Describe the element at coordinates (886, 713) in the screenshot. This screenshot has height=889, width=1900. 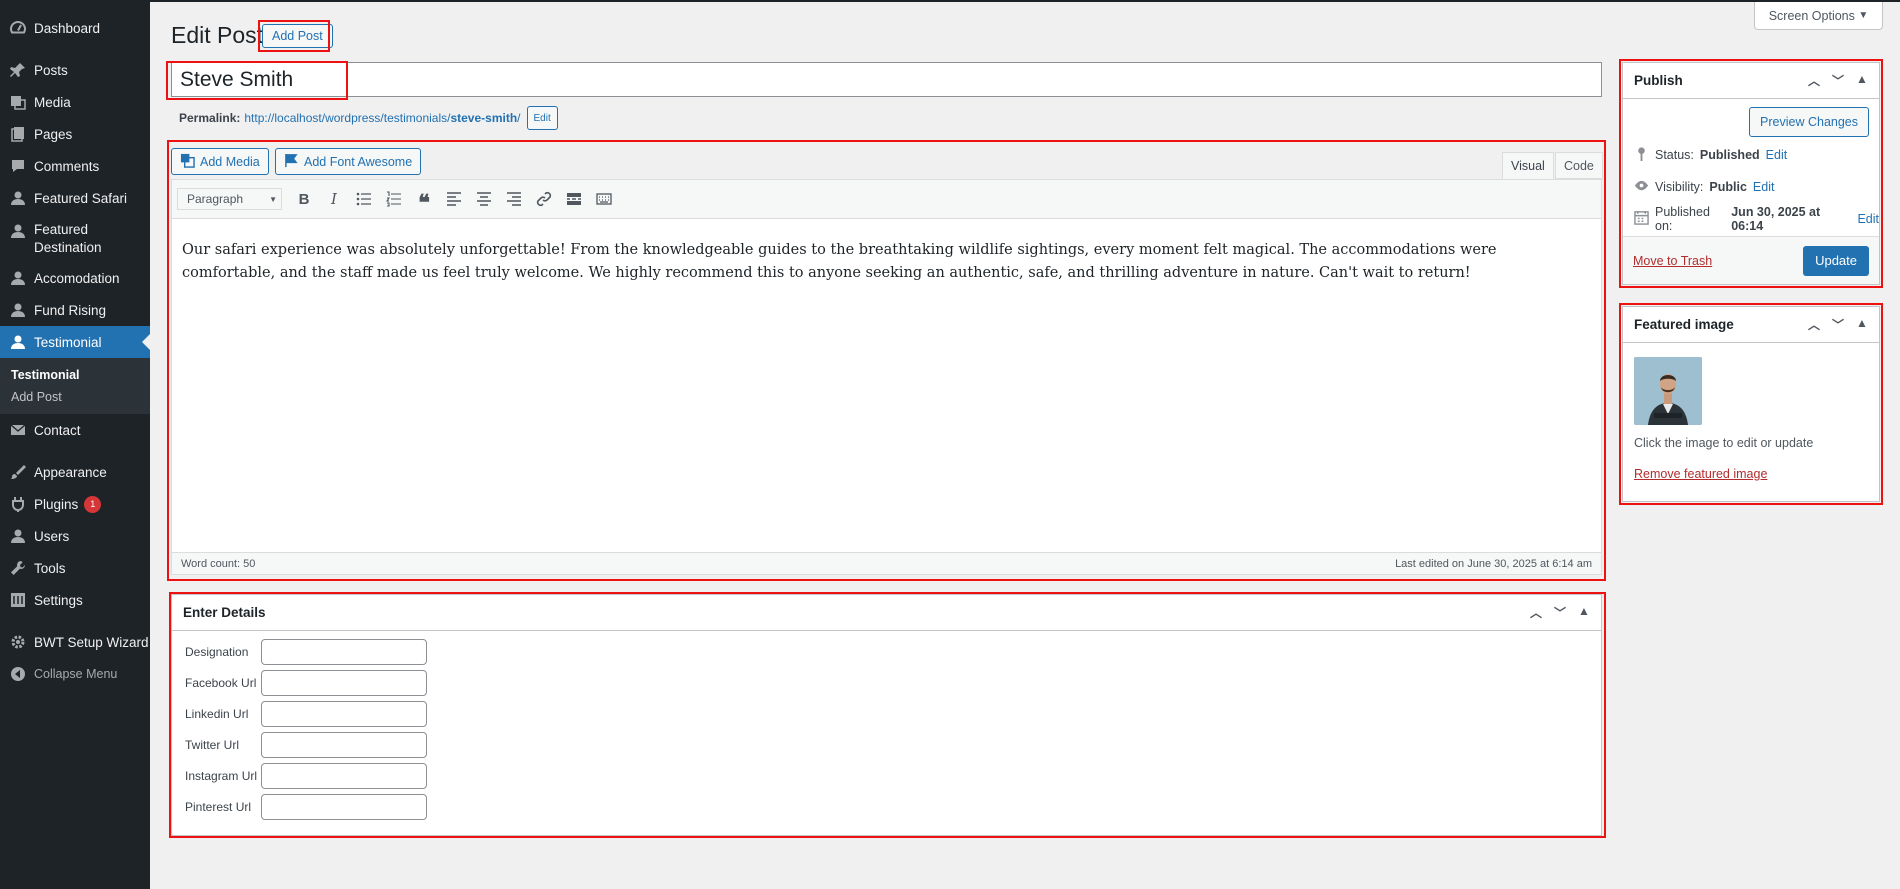
I see `linkedin-row: Linkedin Url` at that location.